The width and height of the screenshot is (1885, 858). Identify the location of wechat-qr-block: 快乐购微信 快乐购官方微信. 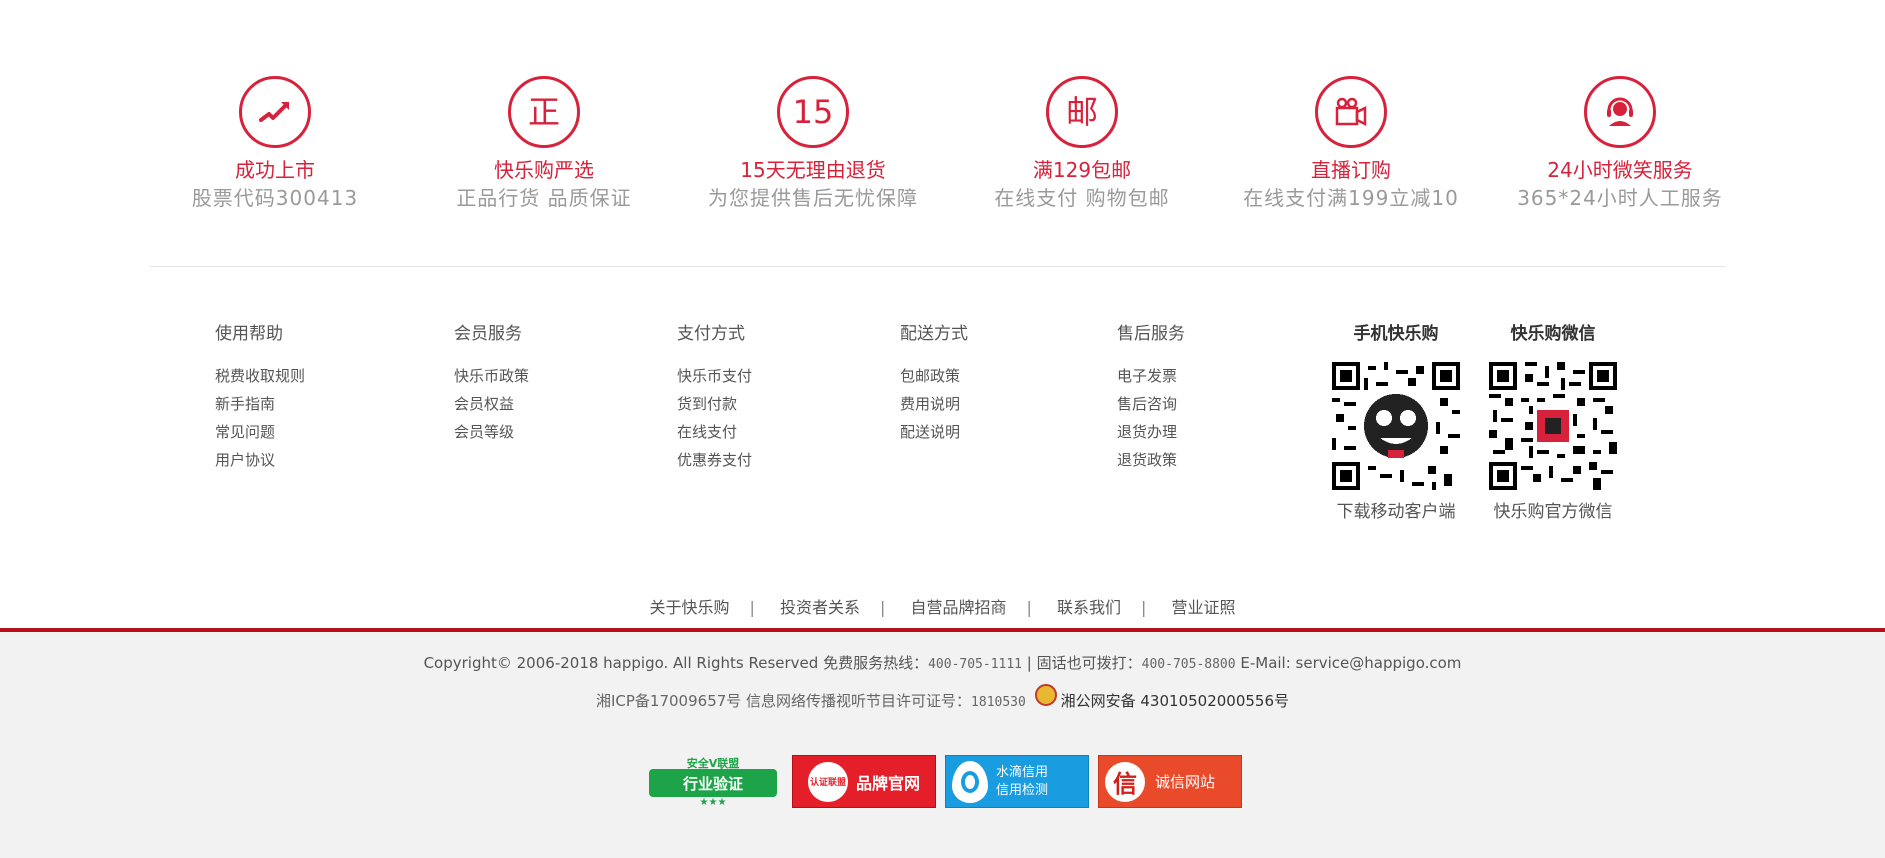
(1553, 423).